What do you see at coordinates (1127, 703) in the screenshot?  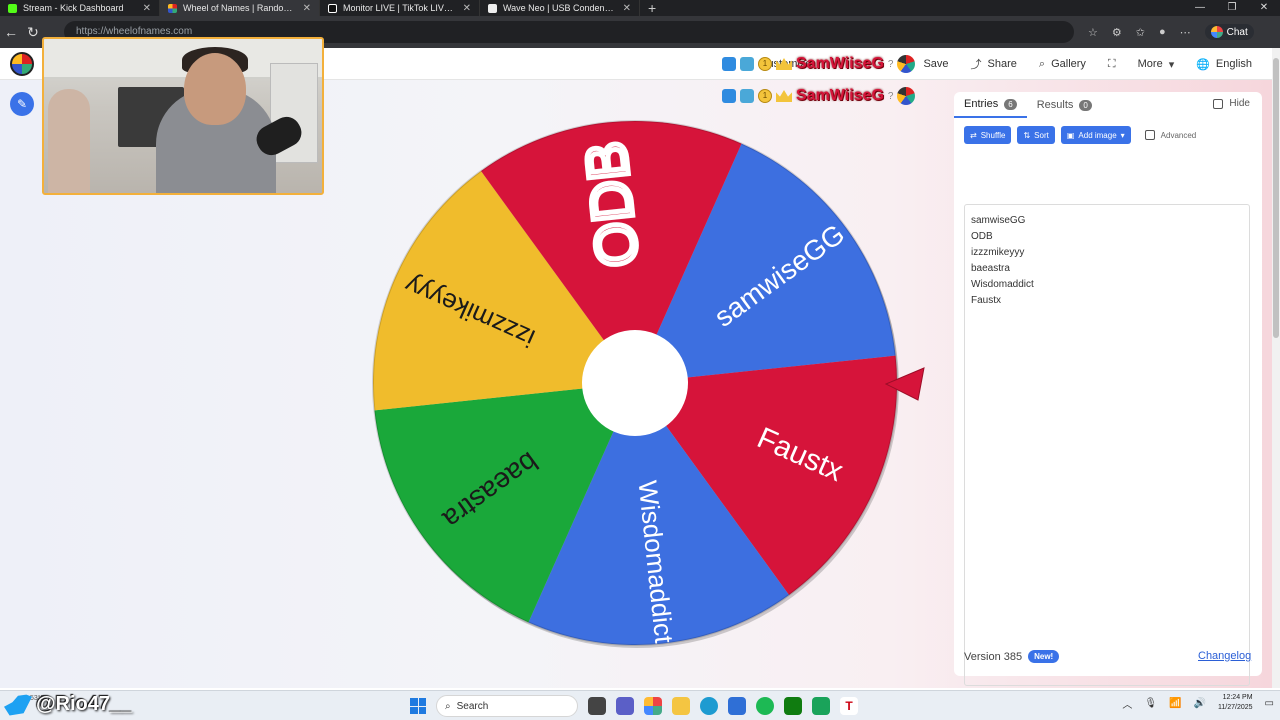 I see `chevron-up-icon: ︿` at bounding box center [1127, 703].